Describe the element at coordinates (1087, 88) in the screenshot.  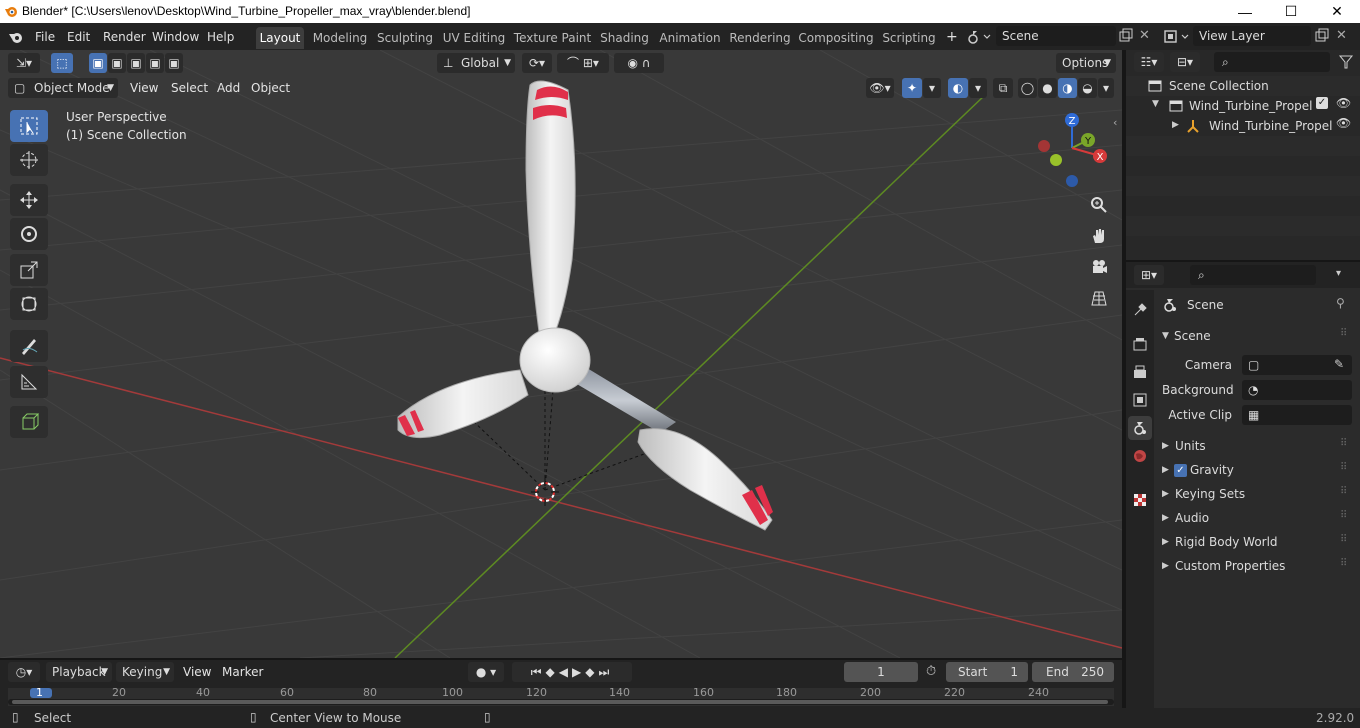
I see `shading-rendered-icon: ◒` at that location.